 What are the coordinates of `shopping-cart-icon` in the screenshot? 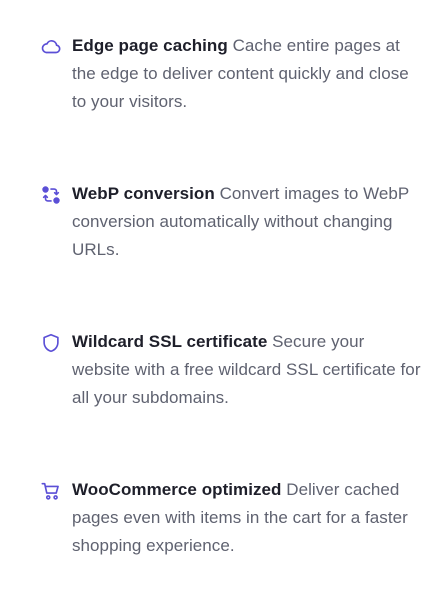 It's located at (51, 491).